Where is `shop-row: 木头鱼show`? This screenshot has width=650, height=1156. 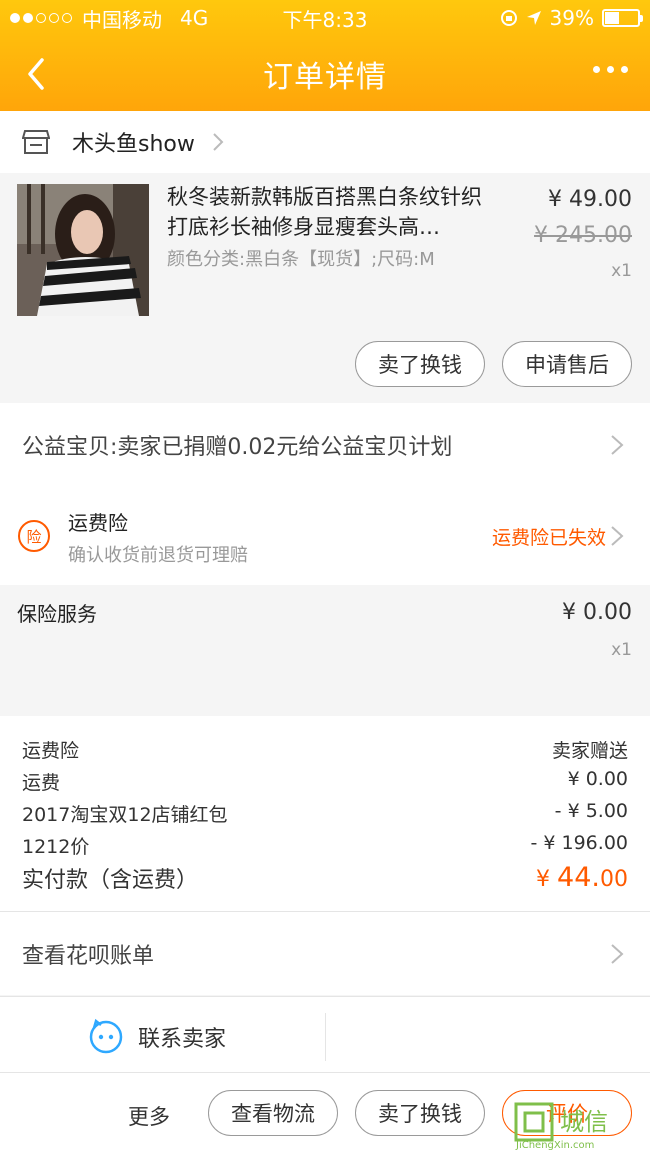
shop-row: 木头鱼show is located at coordinates (325, 142).